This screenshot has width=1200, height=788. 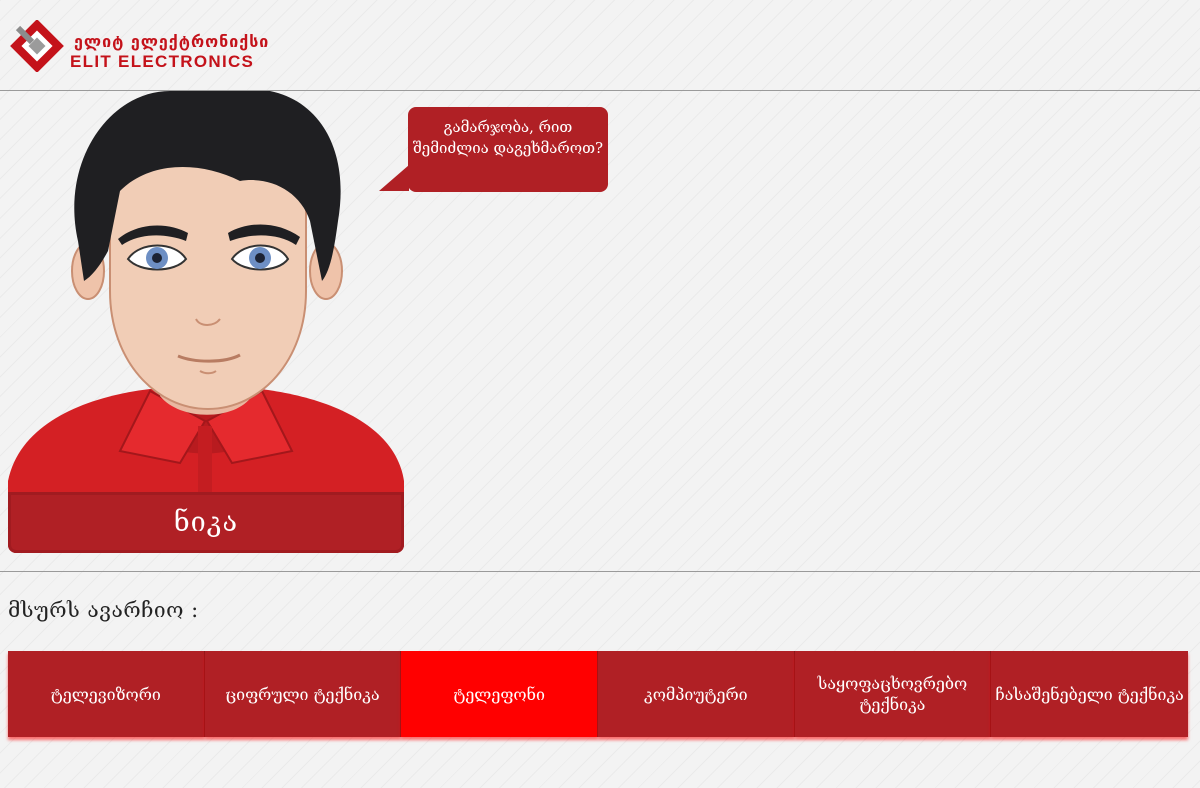 I want to click on assistant-name-plate: ნიკა, so click(x=206, y=522).